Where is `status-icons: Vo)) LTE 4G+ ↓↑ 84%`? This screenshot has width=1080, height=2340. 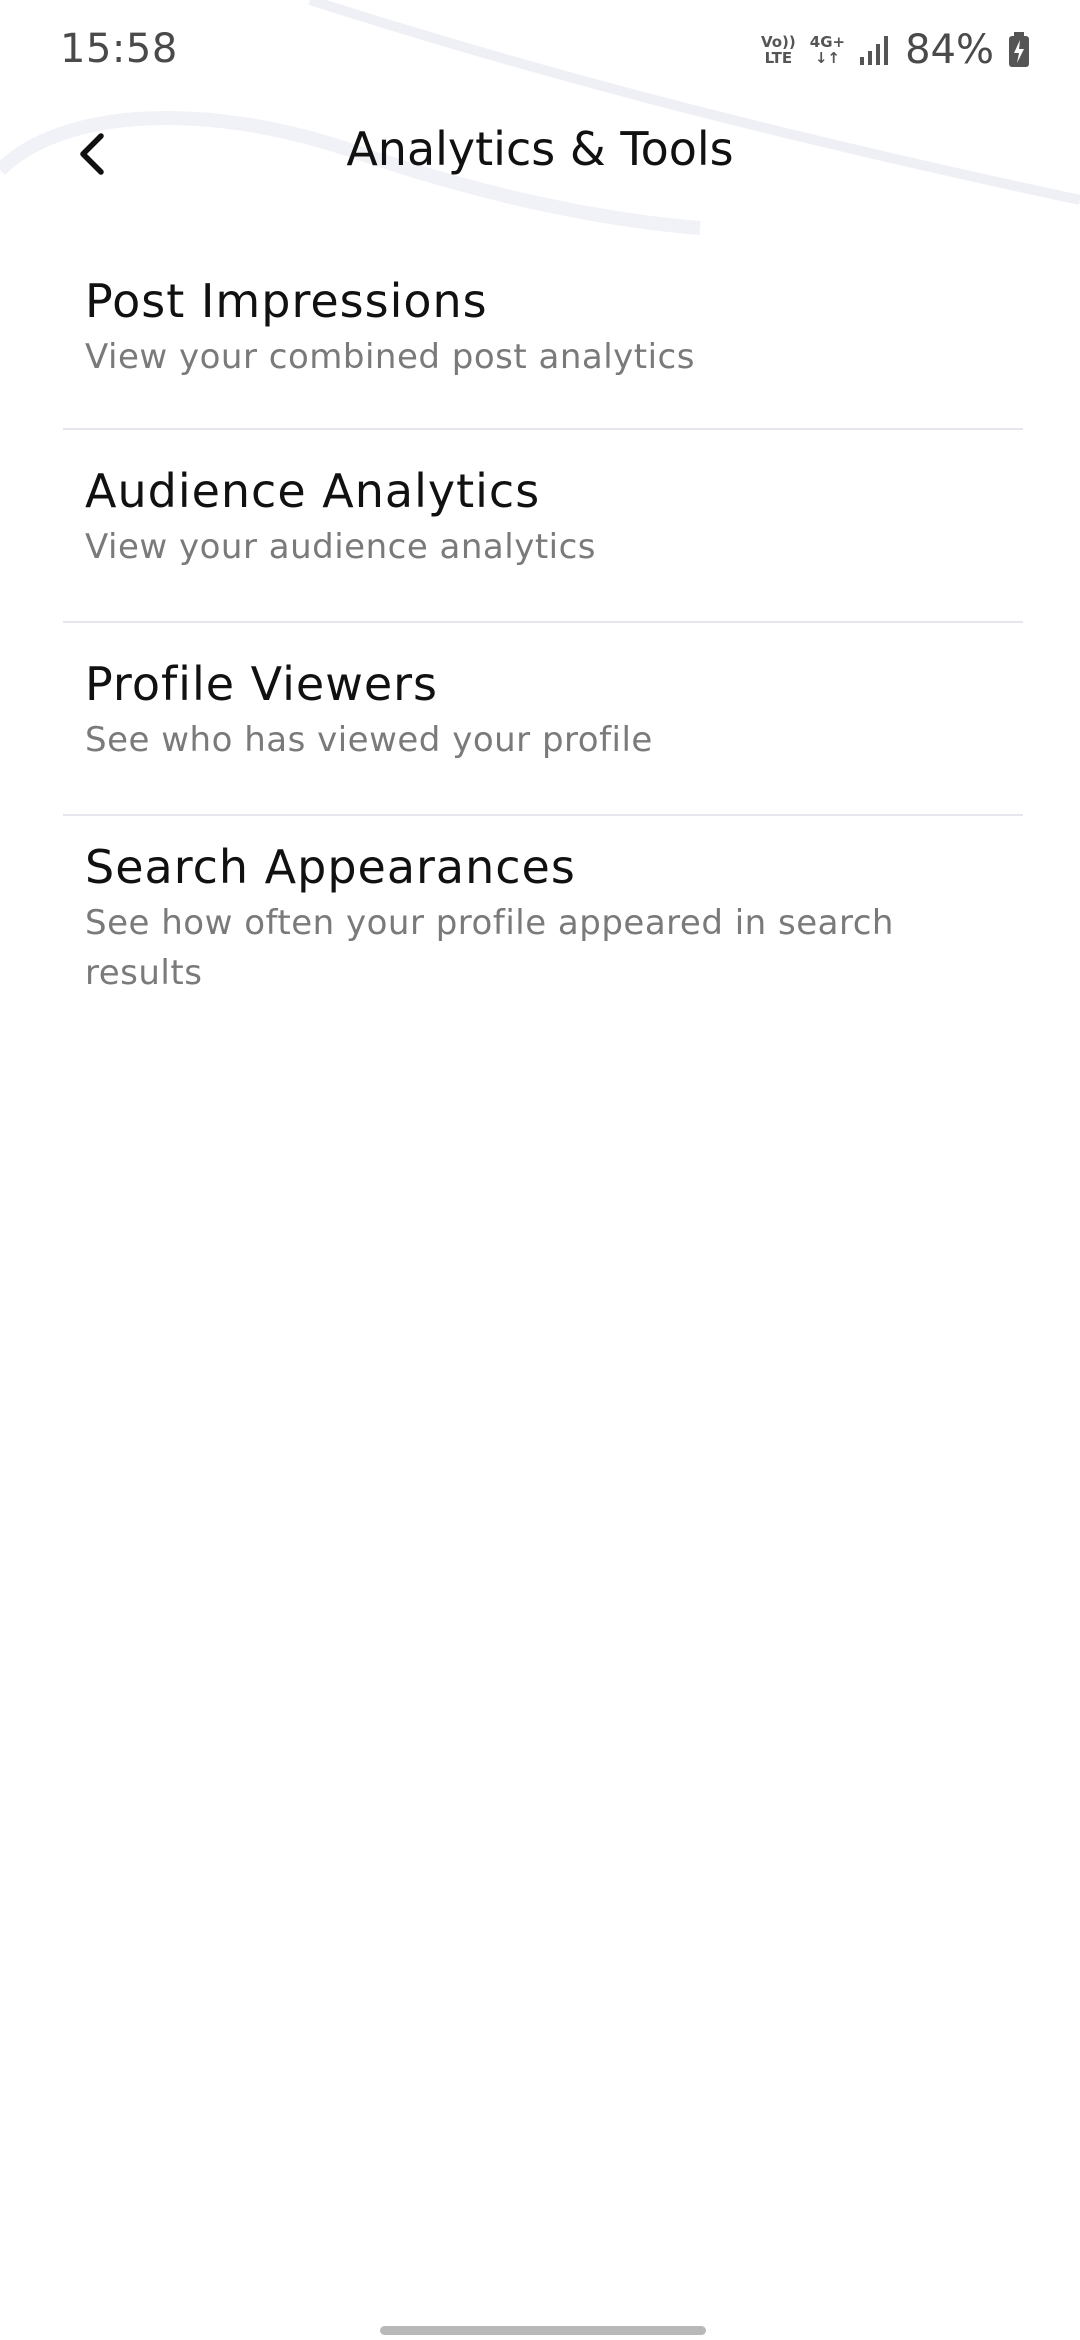 status-icons: Vo)) LTE 4G+ ↓↑ 84% is located at coordinates (895, 50).